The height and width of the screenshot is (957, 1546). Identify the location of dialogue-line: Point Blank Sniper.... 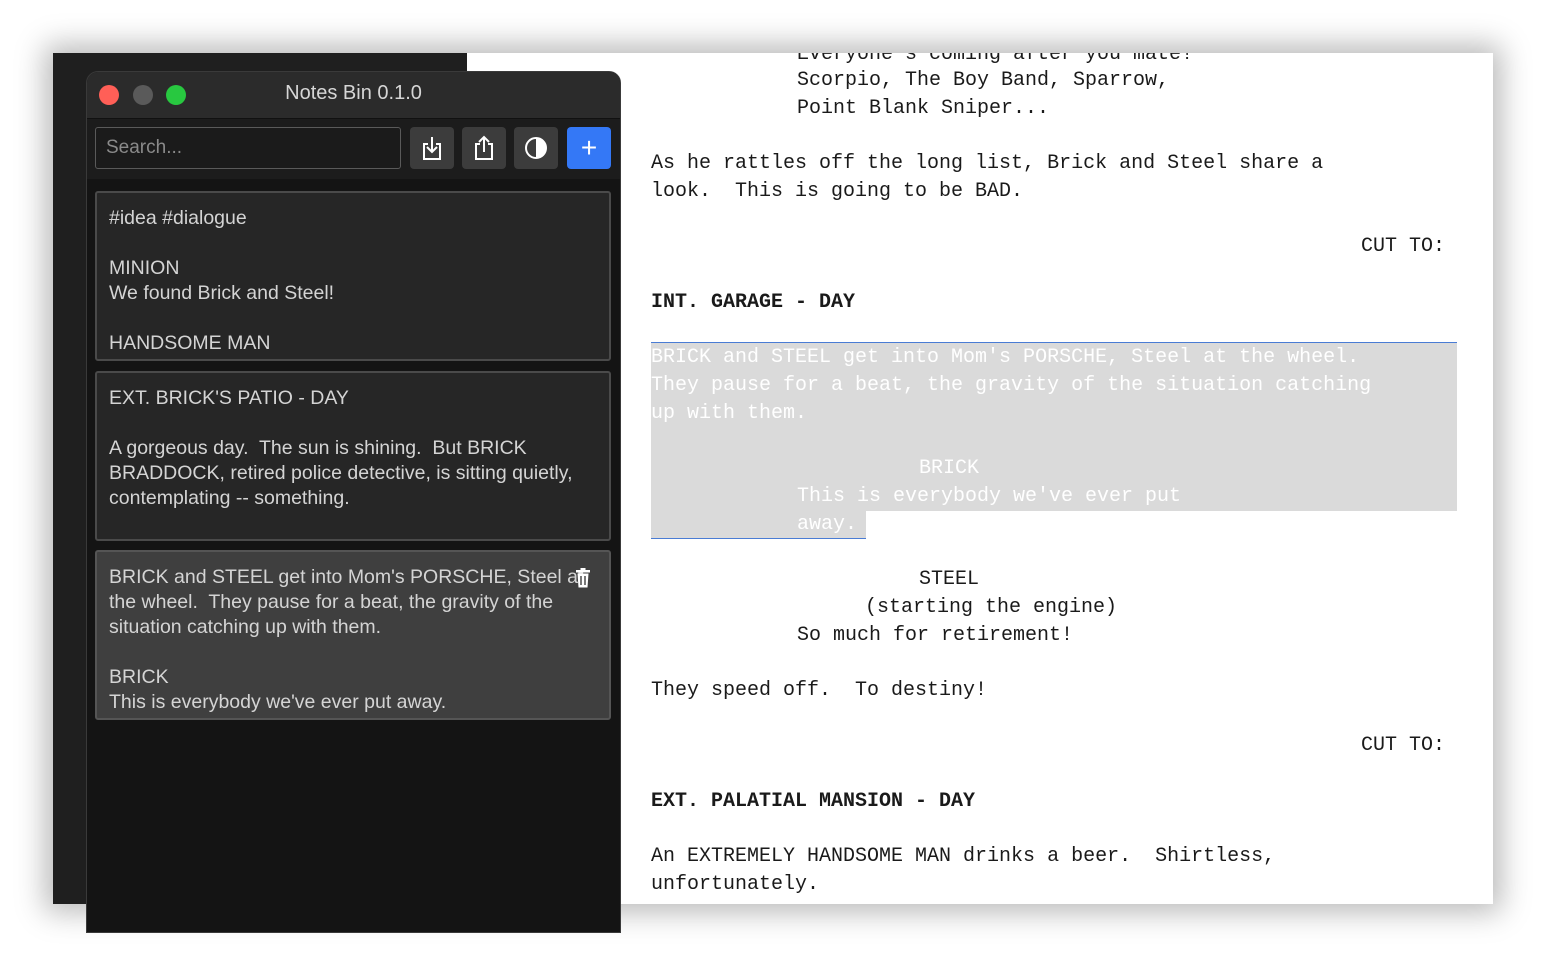
(923, 108).